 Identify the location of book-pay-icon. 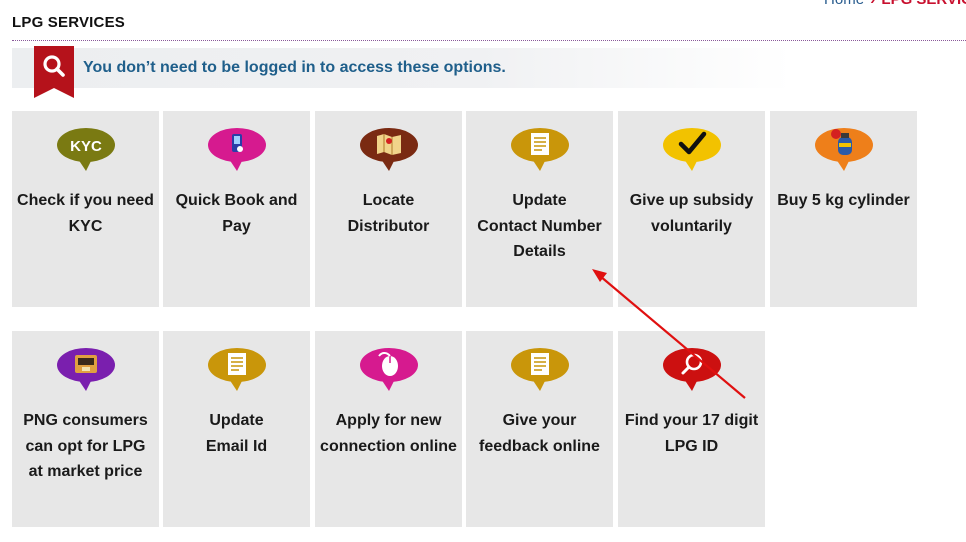
(237, 149).